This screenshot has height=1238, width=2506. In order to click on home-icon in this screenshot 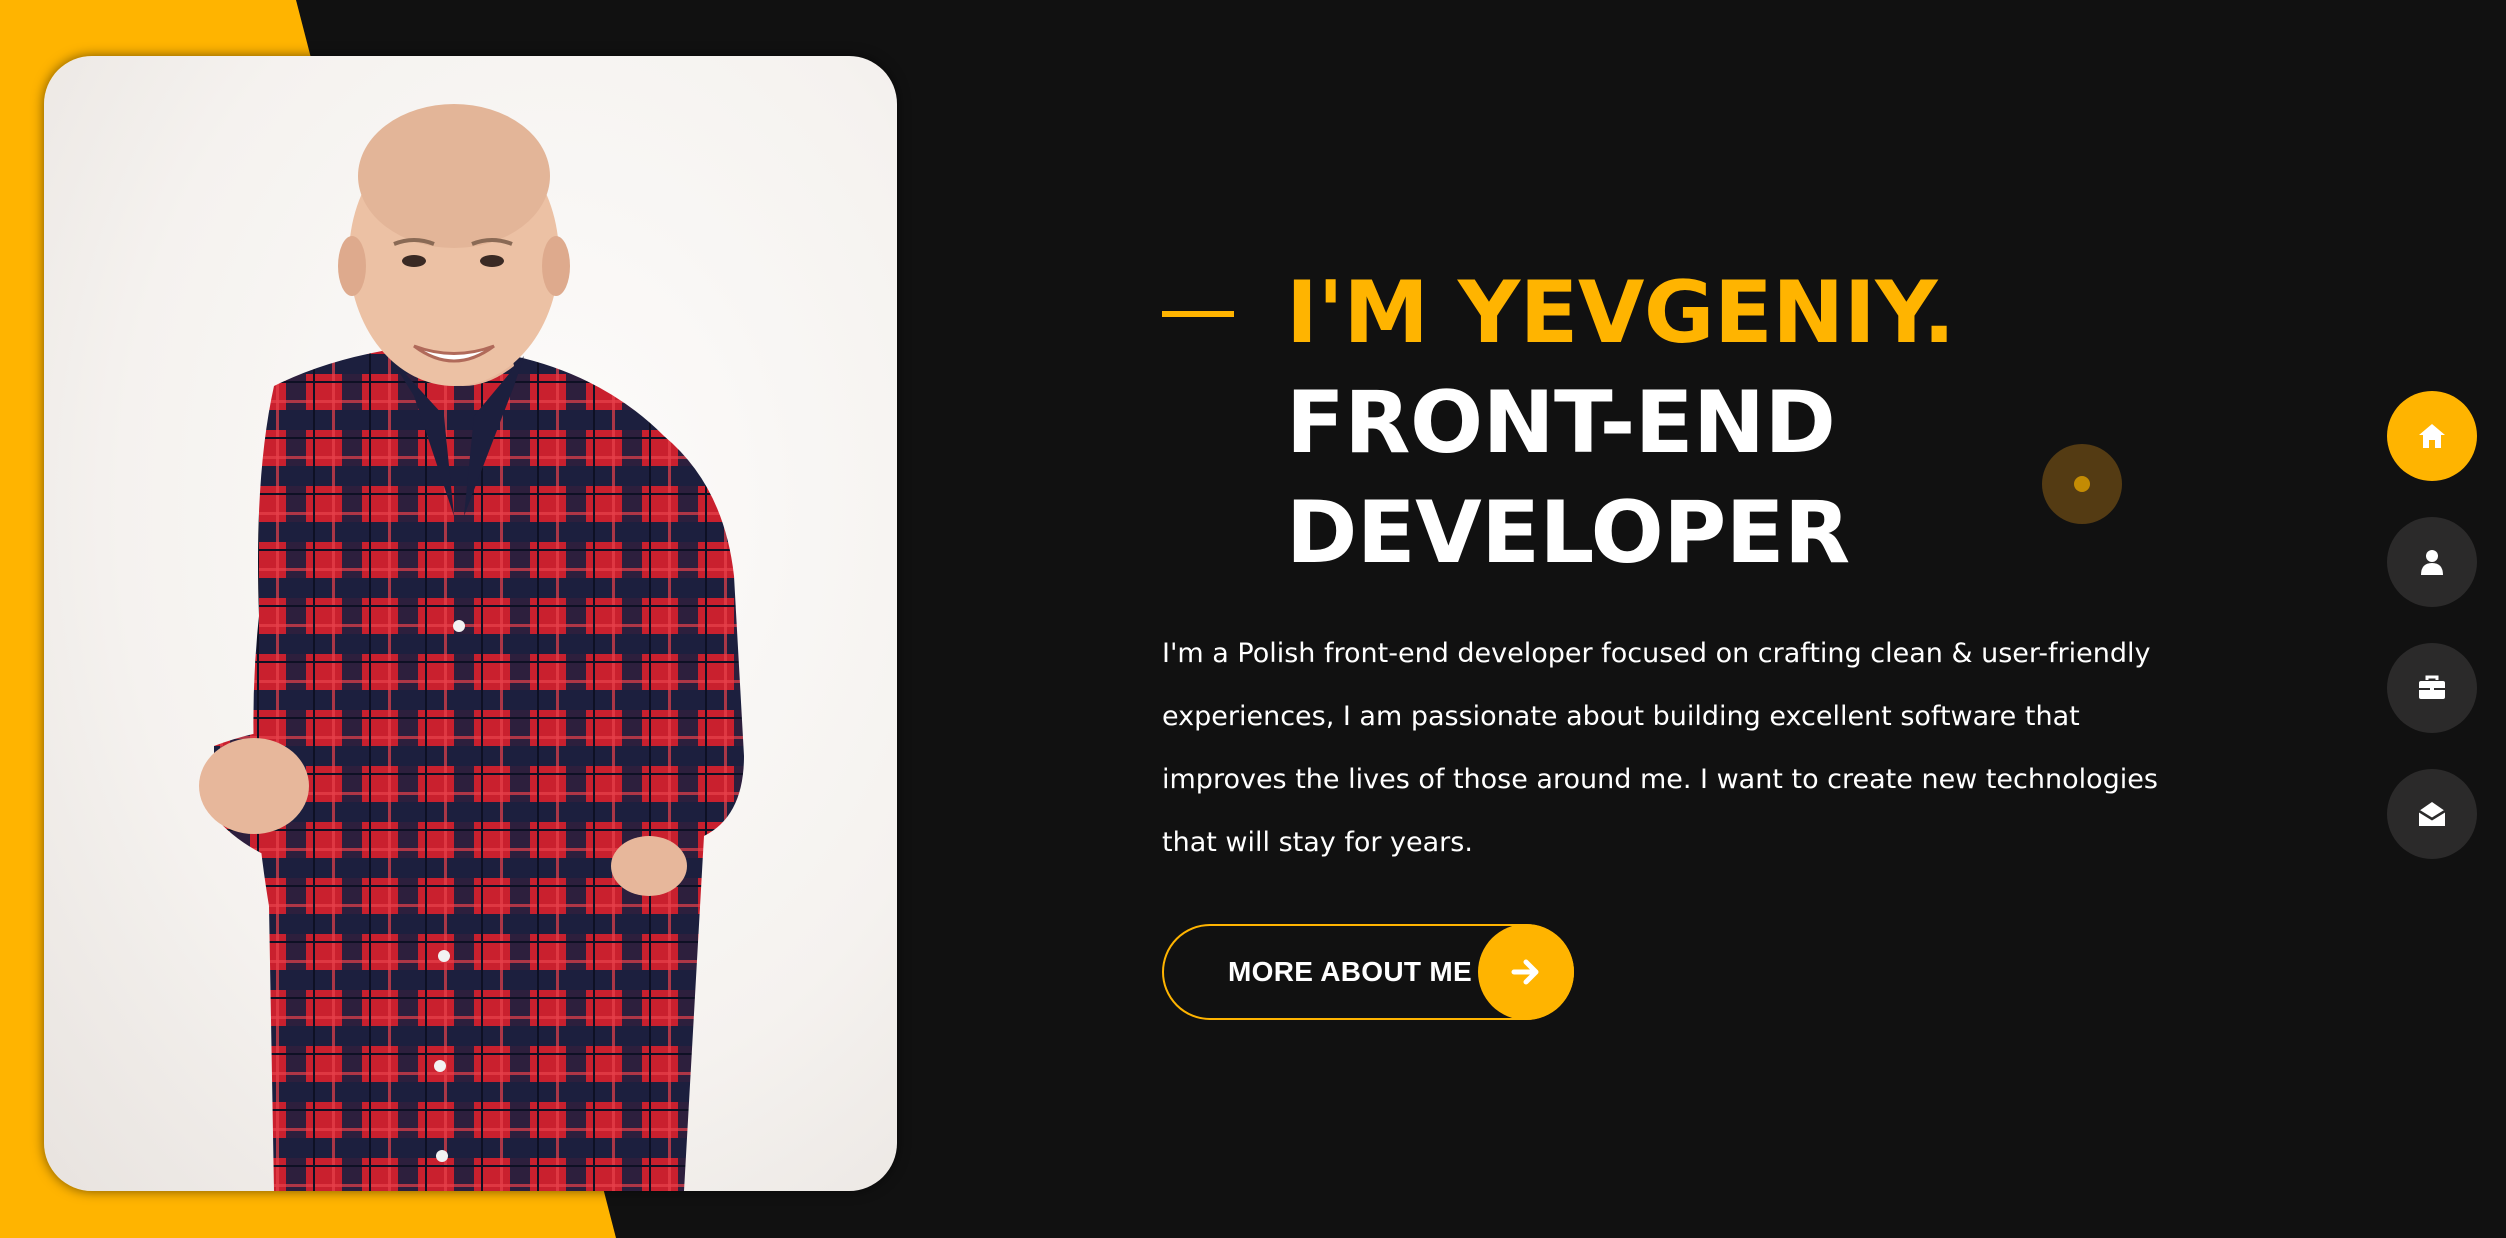, I will do `click(2432, 436)`.